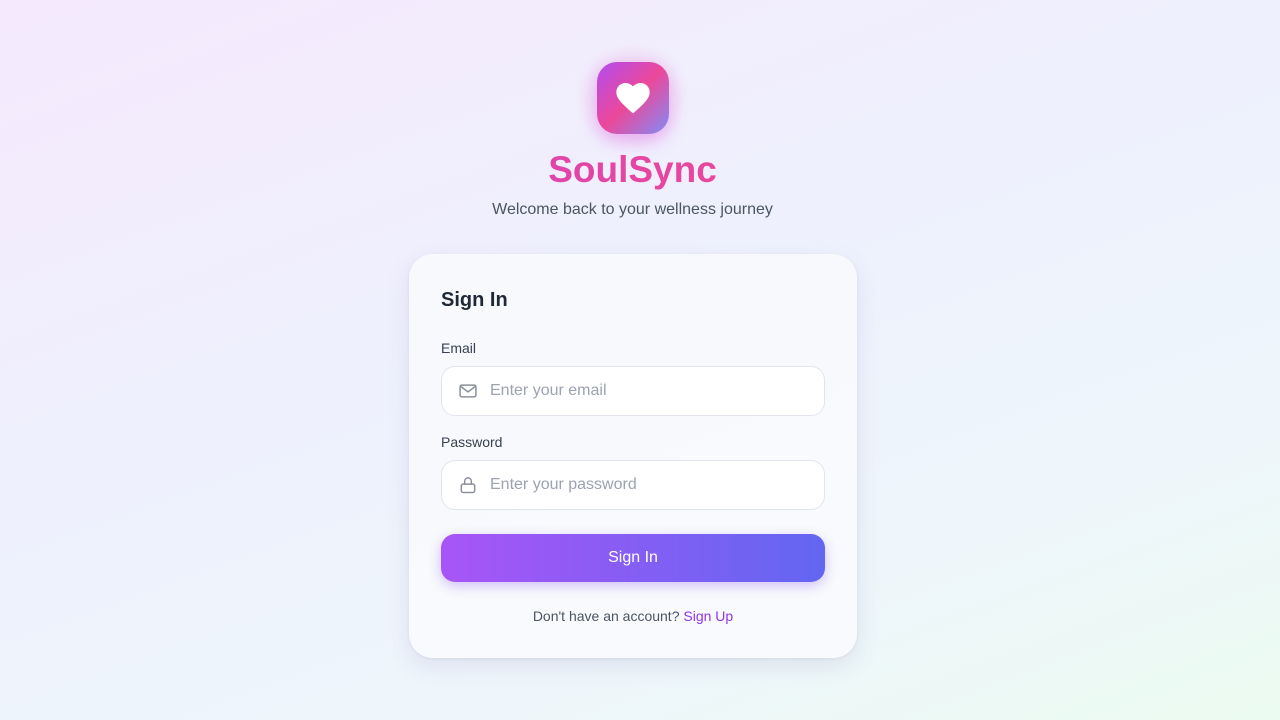  I want to click on signup-row: Don't have an account? Sign Up, so click(633, 616).